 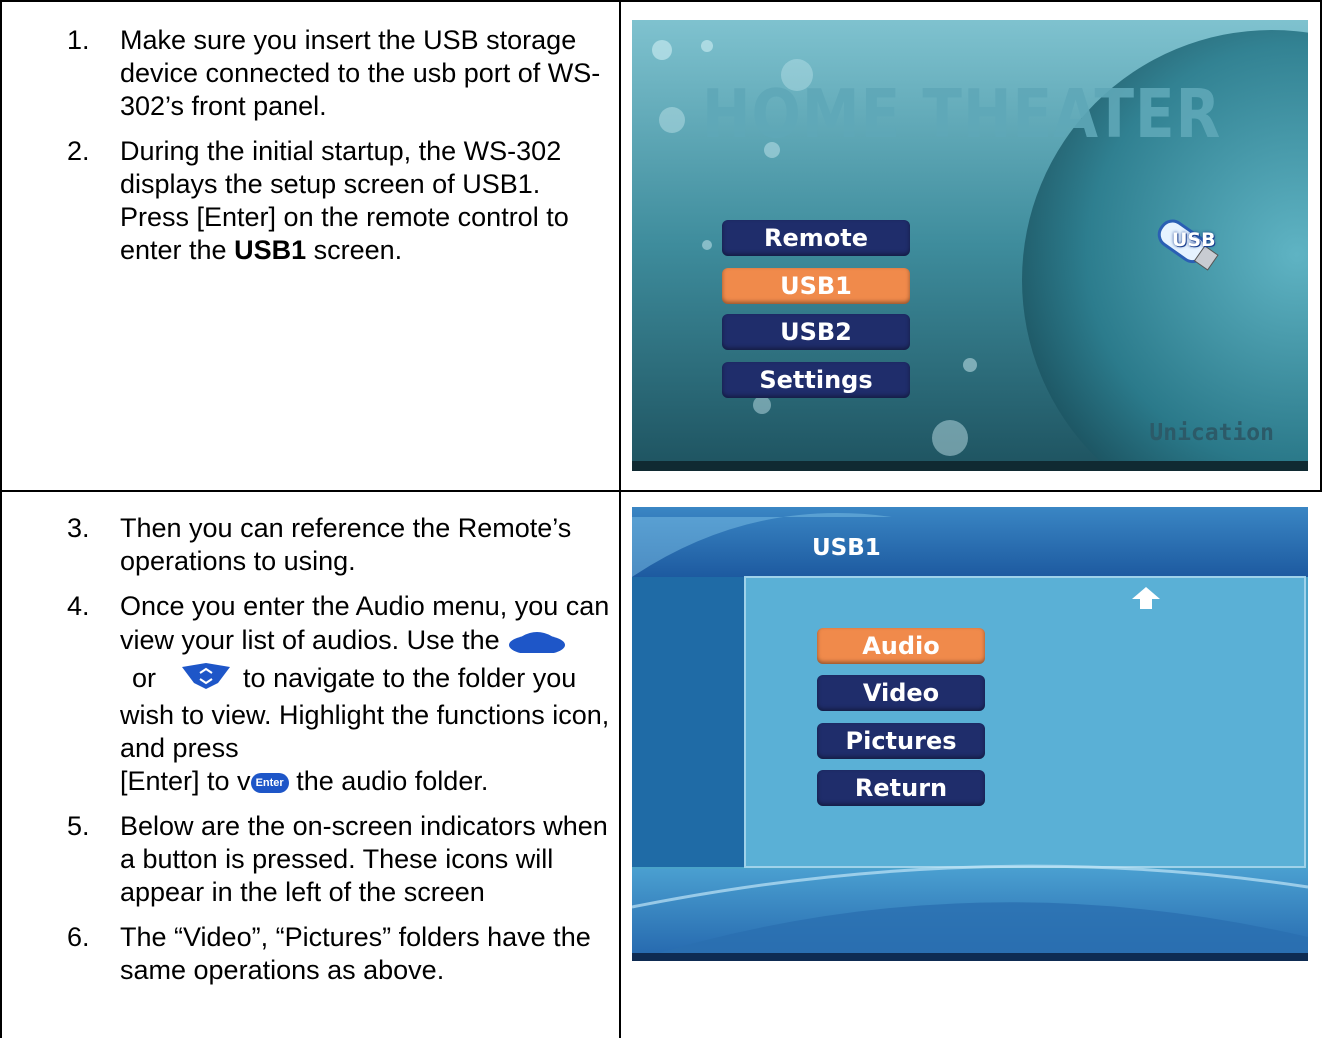 I want to click on menu-settings-button: Settings, so click(x=816, y=380).